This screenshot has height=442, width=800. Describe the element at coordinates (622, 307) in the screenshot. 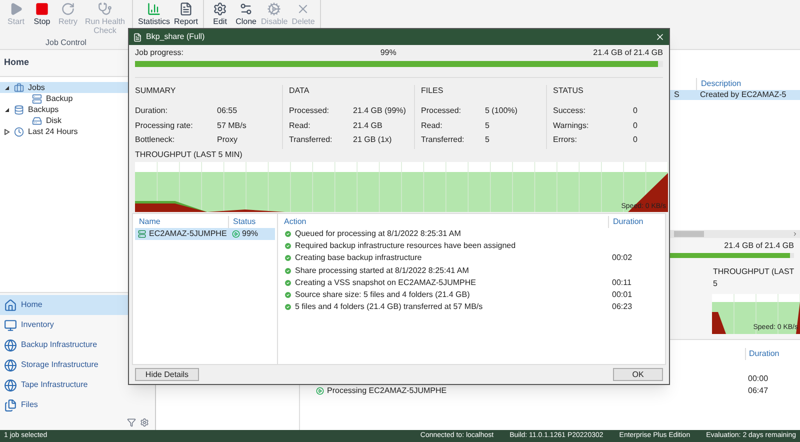

I see `duration-cell-text: 06:23` at that location.